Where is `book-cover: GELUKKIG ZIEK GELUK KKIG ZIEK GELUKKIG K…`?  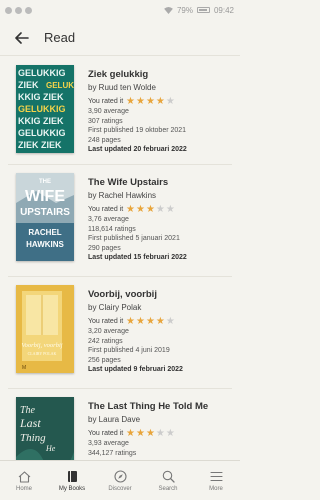
book-cover: GELUKKIG ZIEK GELUK KKIG ZIEK GELUKKIG K… is located at coordinates (45, 109).